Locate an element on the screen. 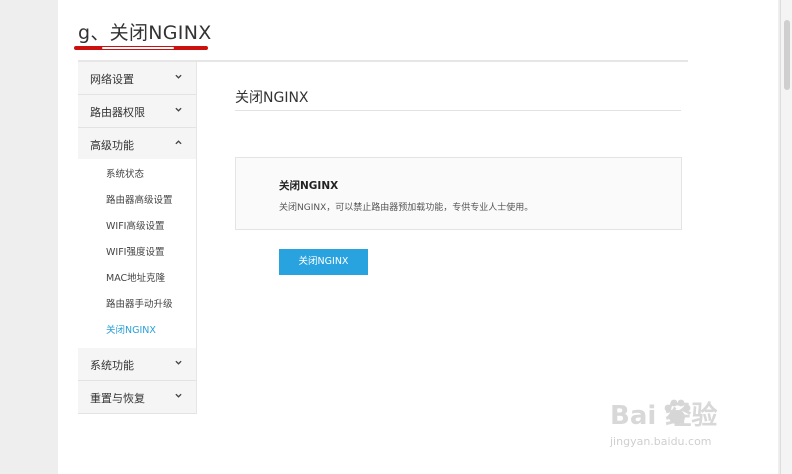 This screenshot has width=792, height=474. sidebar-item-router-advanced: 路由器高级设置 is located at coordinates (137, 198).